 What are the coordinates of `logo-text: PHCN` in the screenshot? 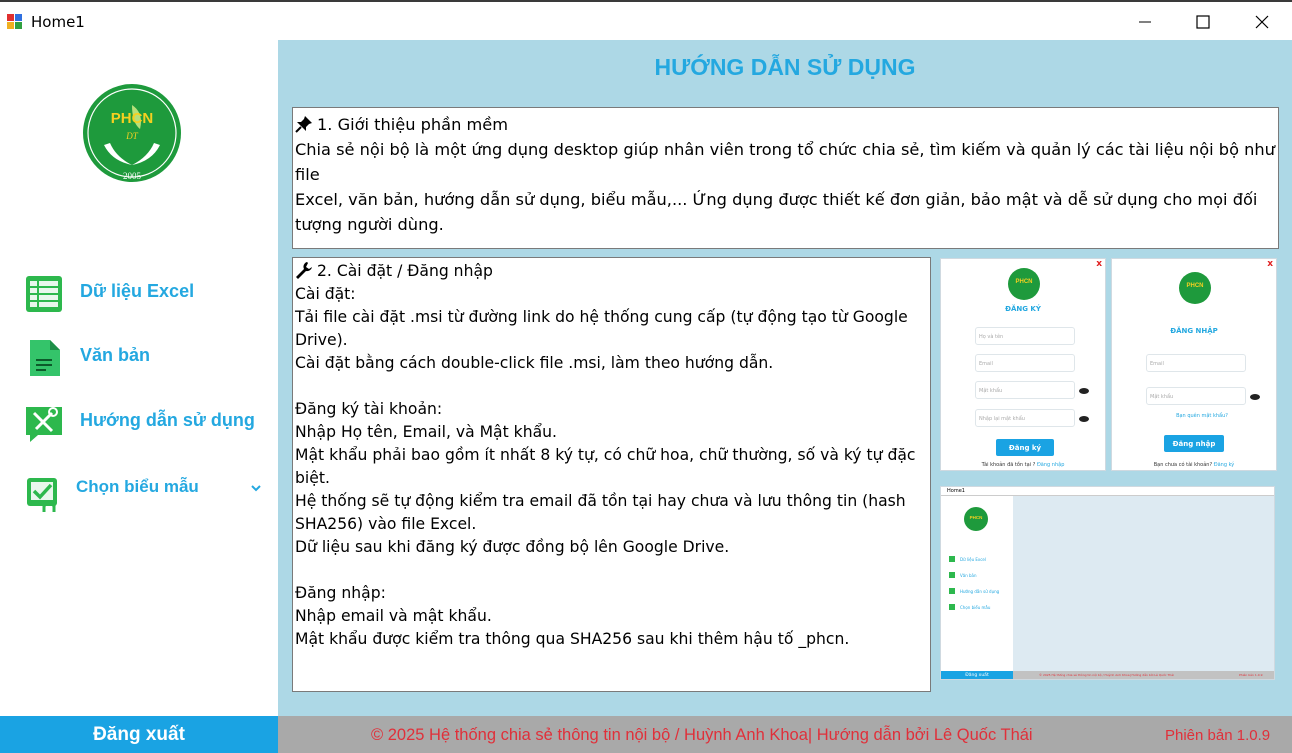 It's located at (132, 118).